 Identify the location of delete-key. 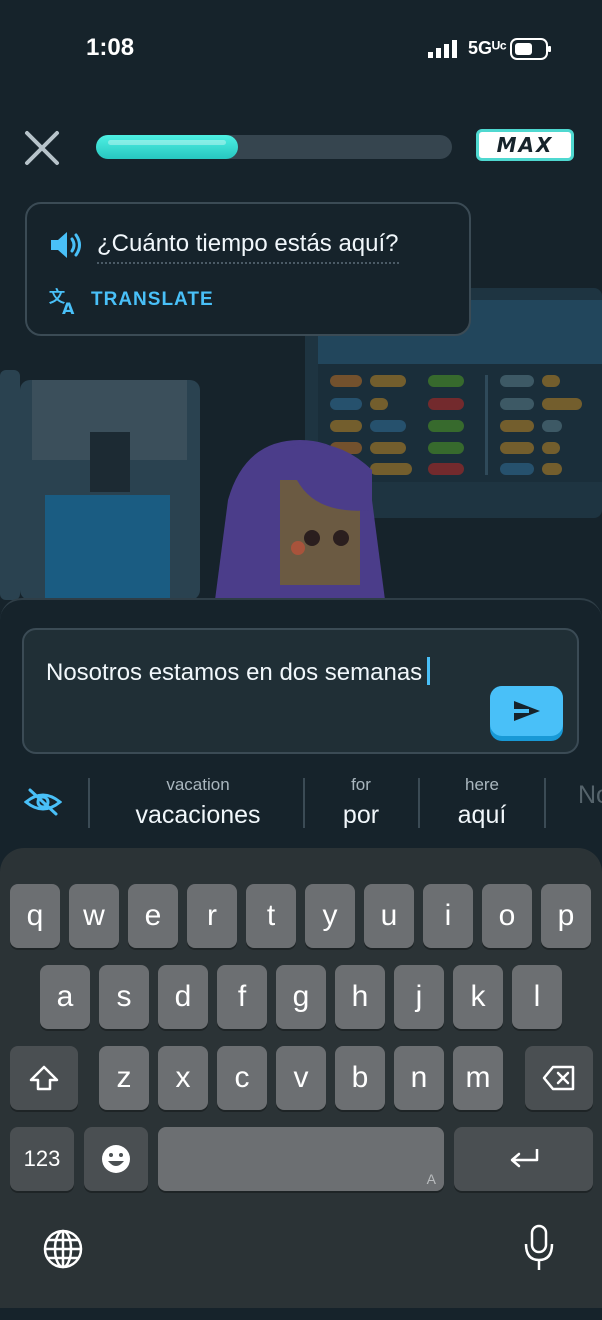
(559, 1078).